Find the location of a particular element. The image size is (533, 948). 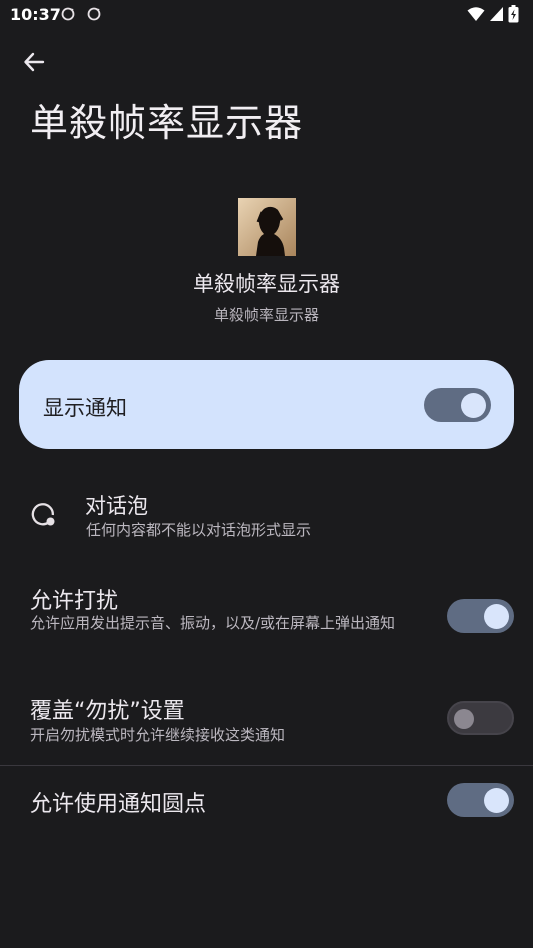

bubbles-title: 对话泡 is located at coordinates (116, 506).